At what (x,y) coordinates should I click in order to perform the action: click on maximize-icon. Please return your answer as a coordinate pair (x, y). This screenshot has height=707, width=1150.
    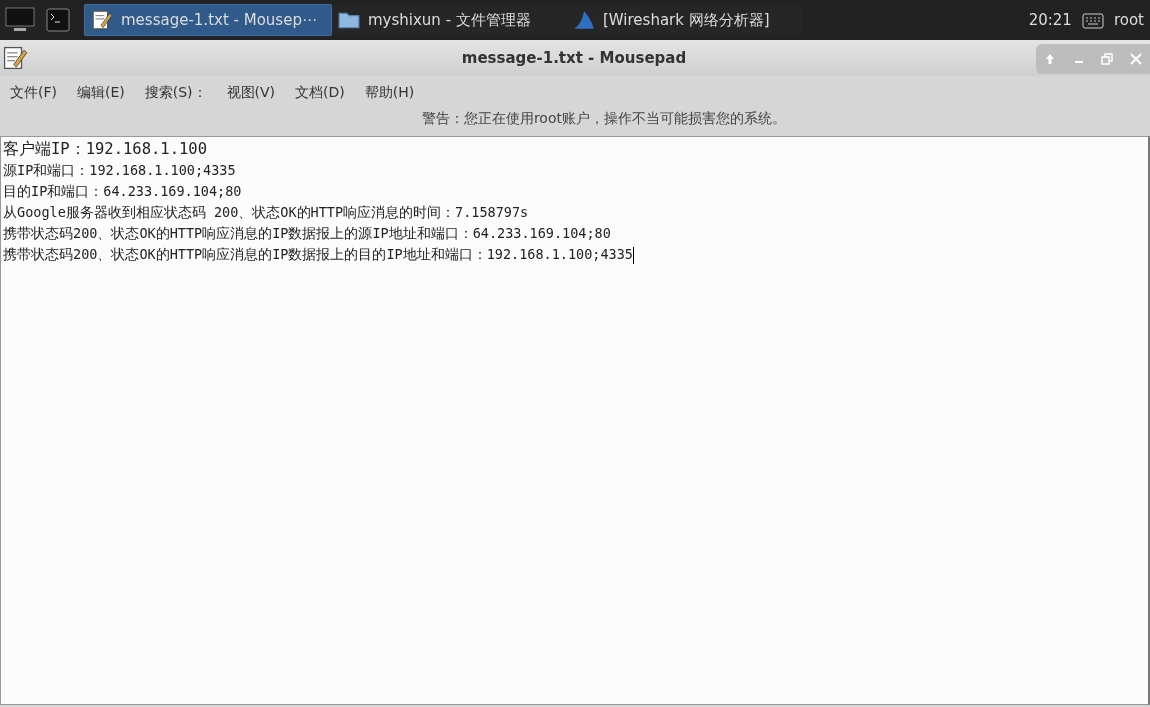
    Looking at the image, I should click on (1107, 59).